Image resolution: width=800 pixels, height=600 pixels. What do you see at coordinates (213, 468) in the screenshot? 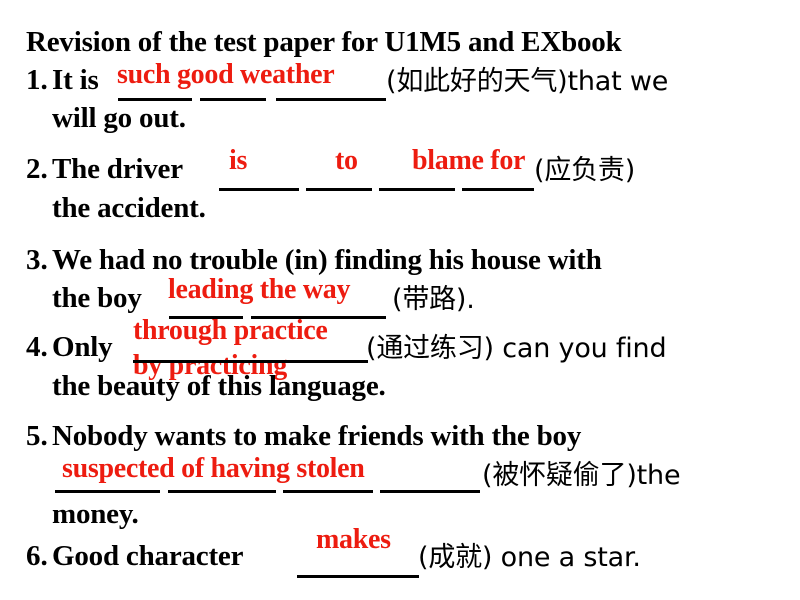
I see `item-5-answer: suspected of having stolen` at bounding box center [213, 468].